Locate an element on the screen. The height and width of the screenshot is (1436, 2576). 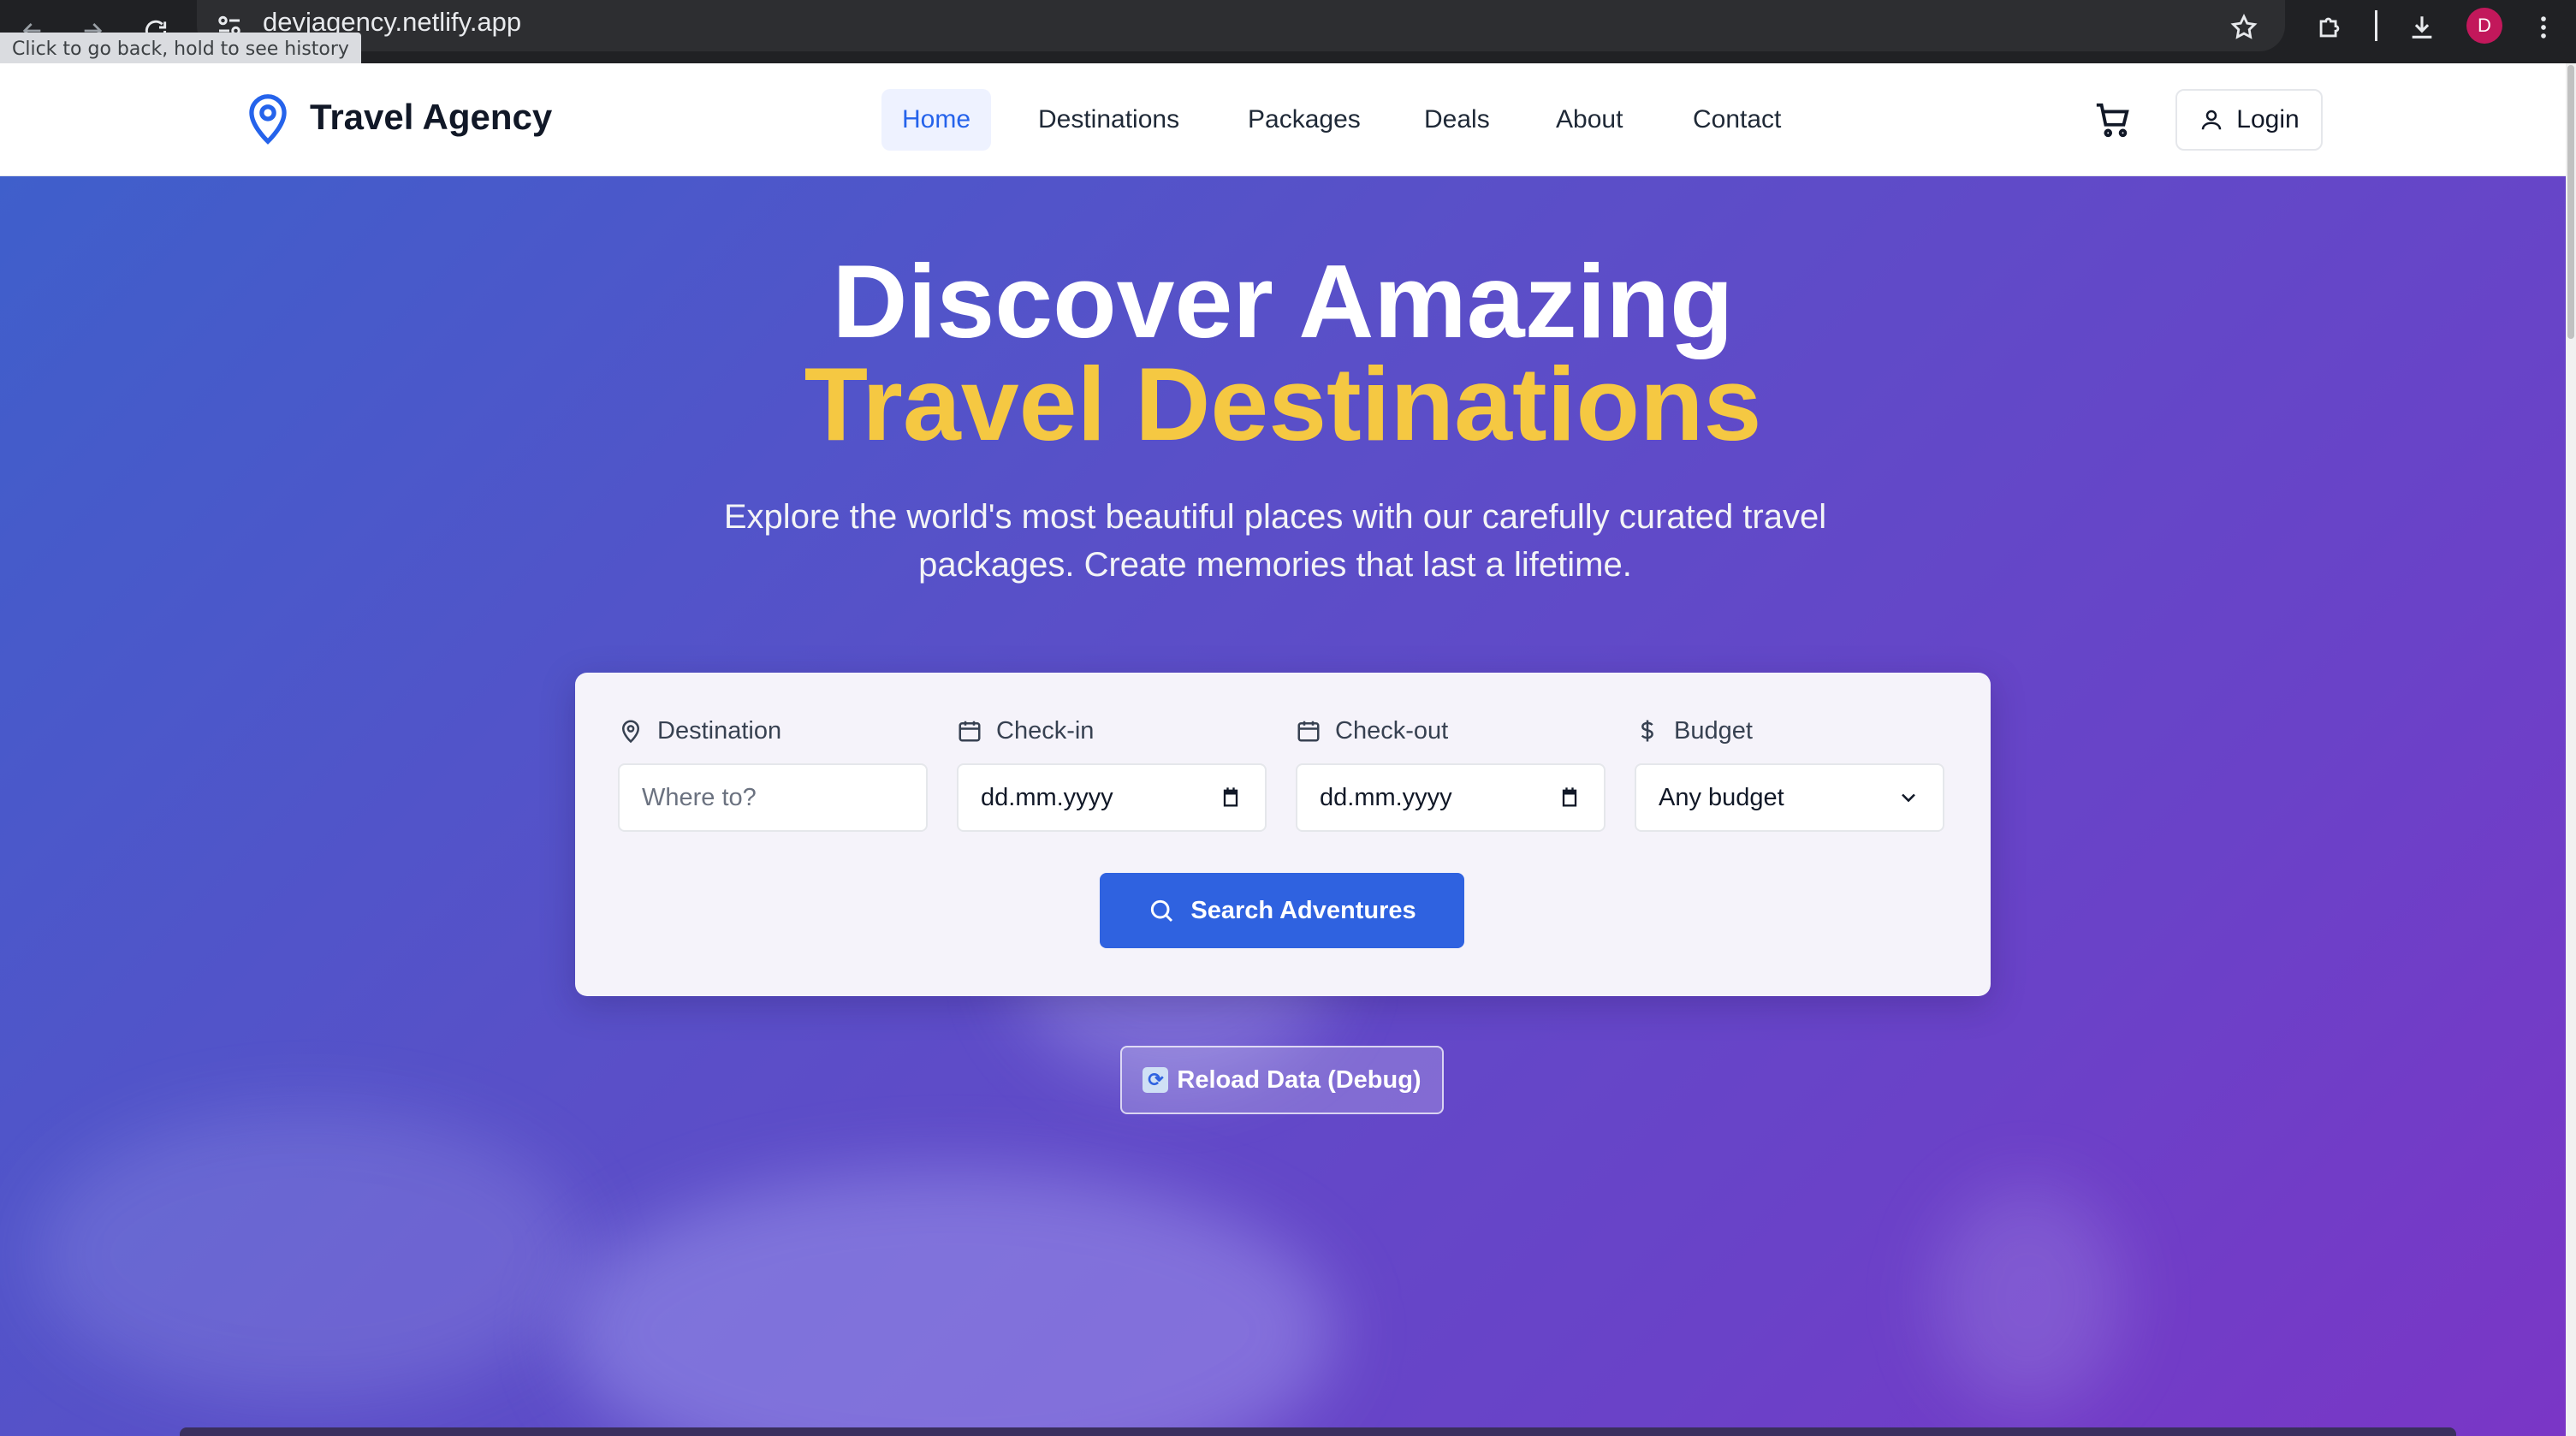
toolbar-separator is located at coordinates (2376, 25).